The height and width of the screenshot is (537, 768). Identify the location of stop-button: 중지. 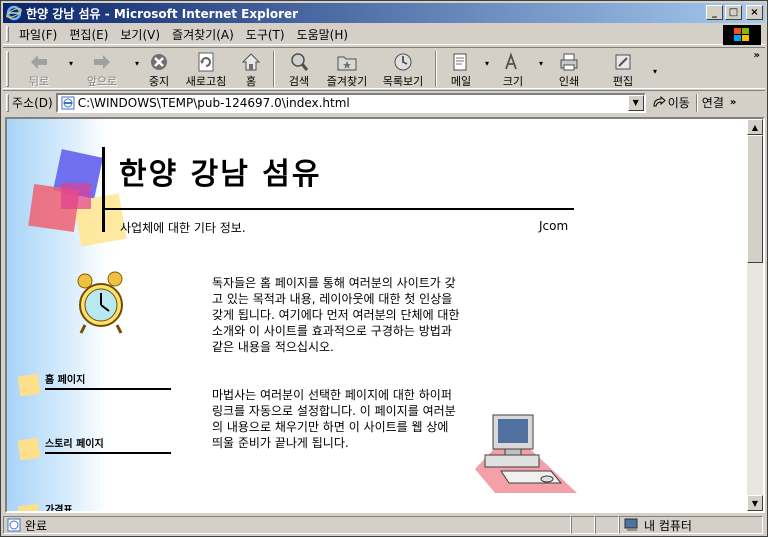
(159, 69).